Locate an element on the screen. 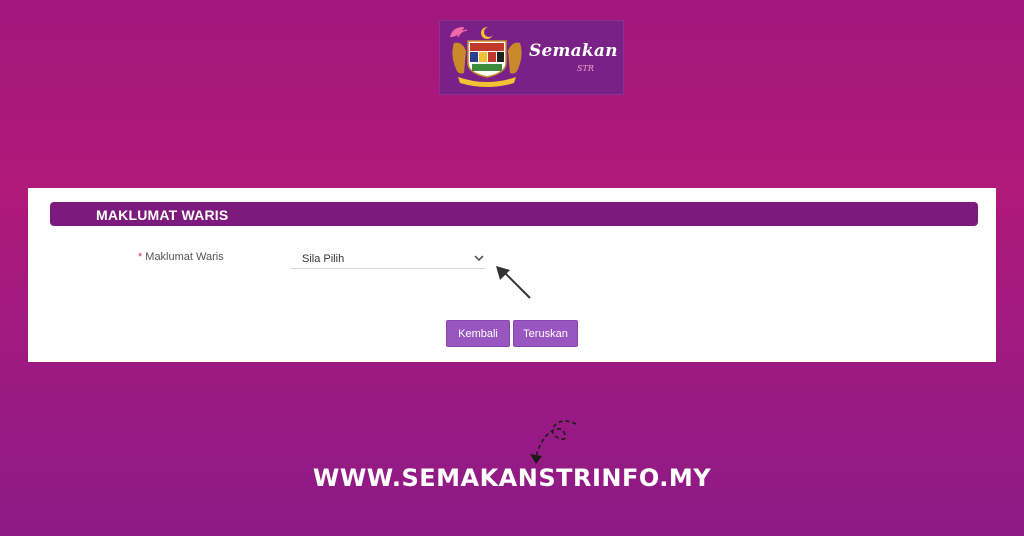 The width and height of the screenshot is (1024, 536). section-title: MAKLUMAT WARIS is located at coordinates (162, 215).